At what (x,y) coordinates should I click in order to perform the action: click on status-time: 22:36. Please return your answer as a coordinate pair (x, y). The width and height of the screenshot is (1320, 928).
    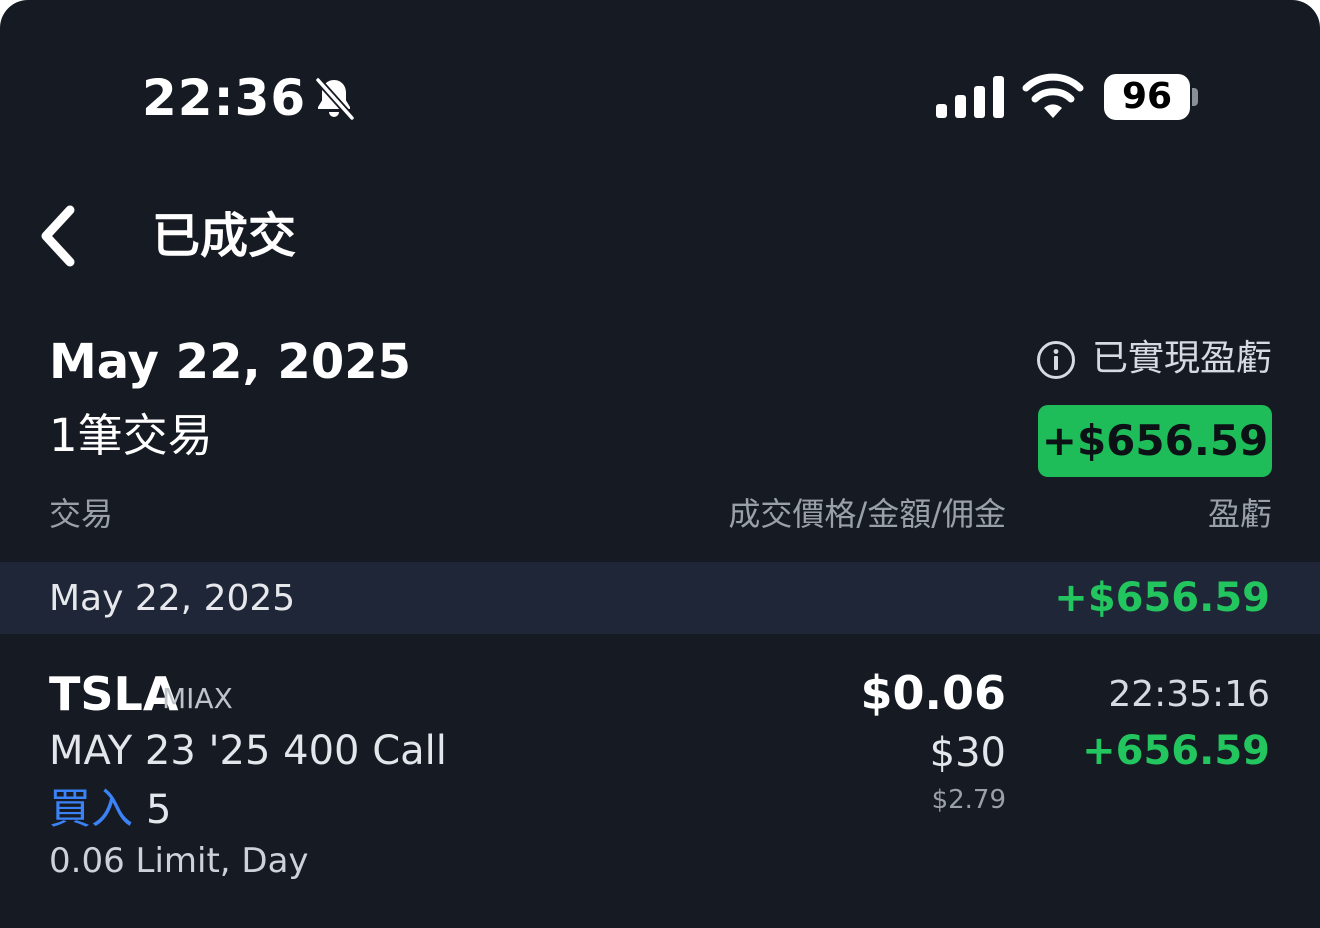
    Looking at the image, I should click on (224, 98).